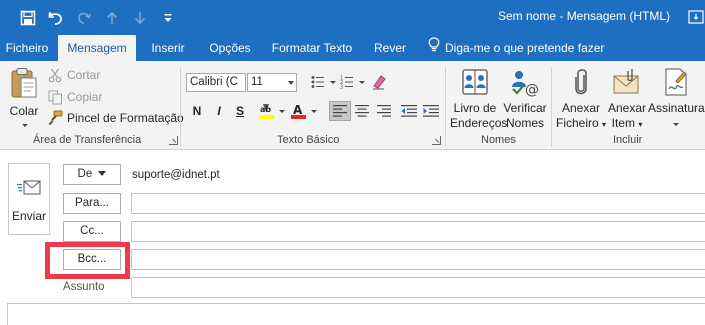 This screenshot has height=325, width=705. I want to click on format-painter-label: Pincel de Formatação, so click(125, 118).